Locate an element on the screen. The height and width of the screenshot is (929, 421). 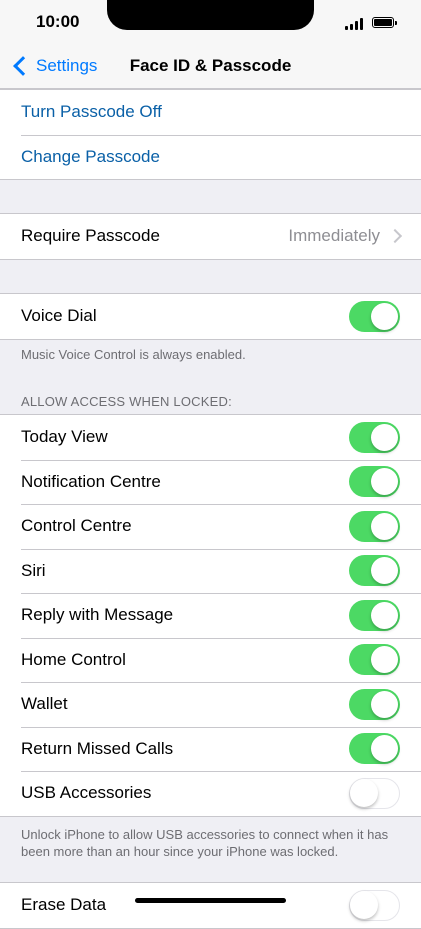
home-control-row: Home Control is located at coordinates (210, 660).